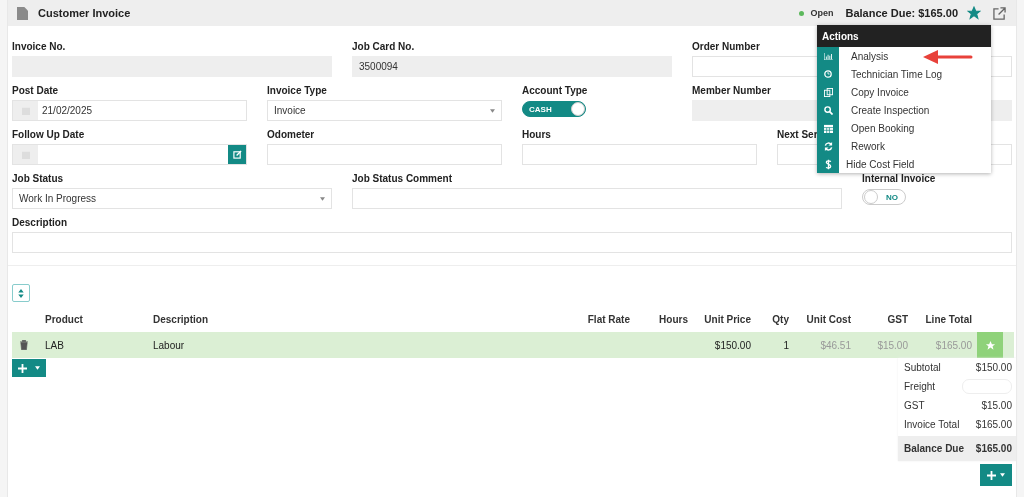 The height and width of the screenshot is (497, 1024). What do you see at coordinates (993, 367) in the screenshot?
I see `total-value: $150.00` at bounding box center [993, 367].